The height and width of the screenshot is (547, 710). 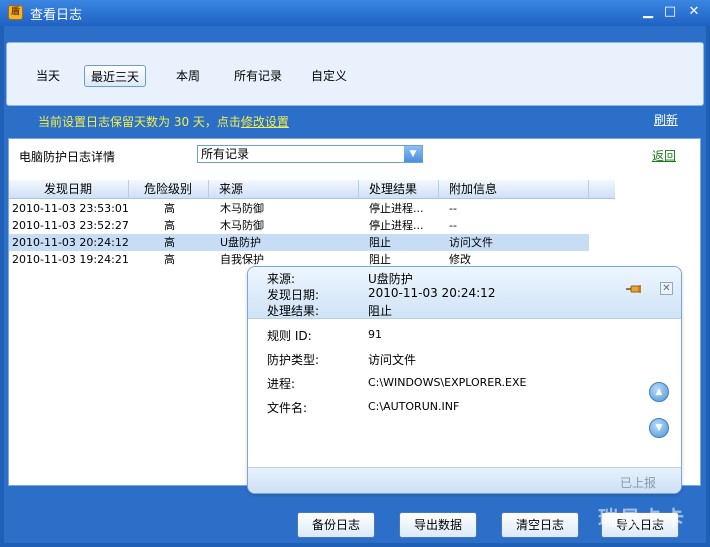 I want to click on row-source: U盘防护, so click(x=241, y=242).